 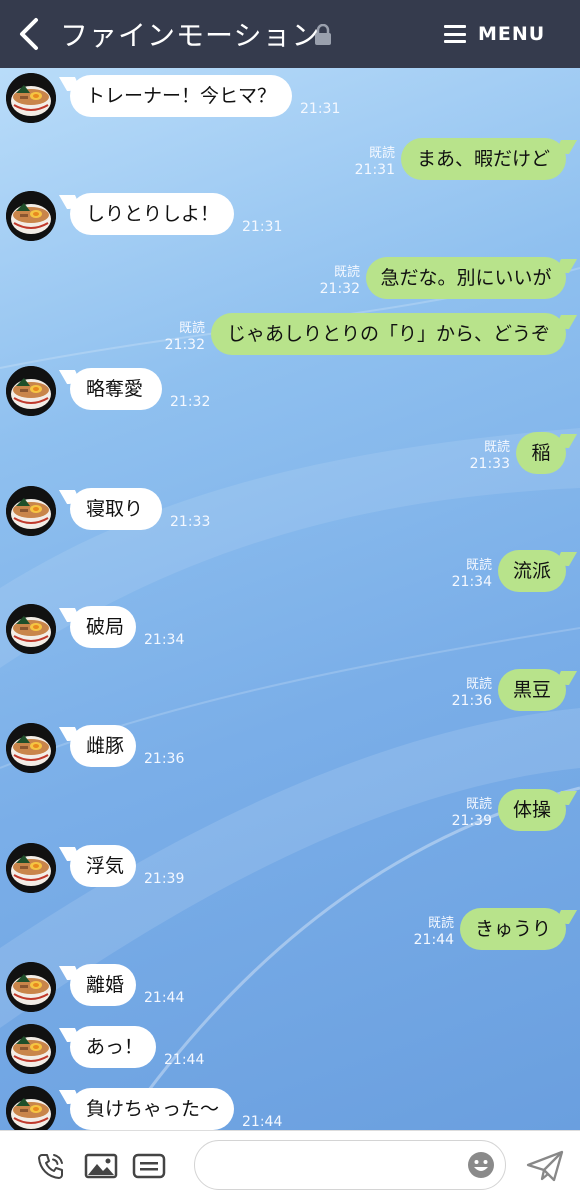 I want to click on hamburger-menu-icon, so click(x=455, y=34).